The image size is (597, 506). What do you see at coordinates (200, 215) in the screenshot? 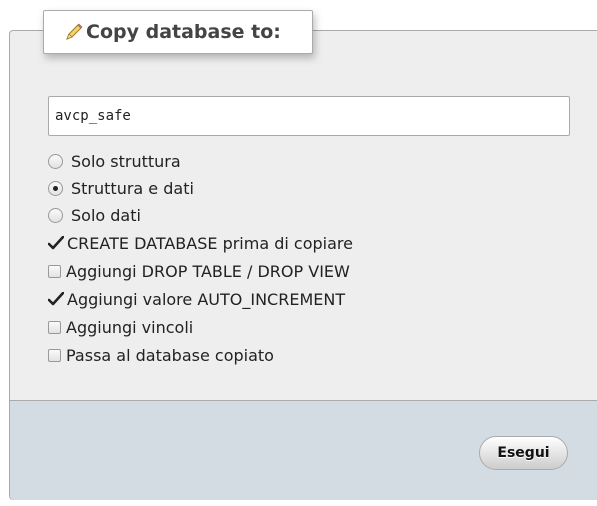
I see `radio-option-solo-dati: Solo dati` at bounding box center [200, 215].